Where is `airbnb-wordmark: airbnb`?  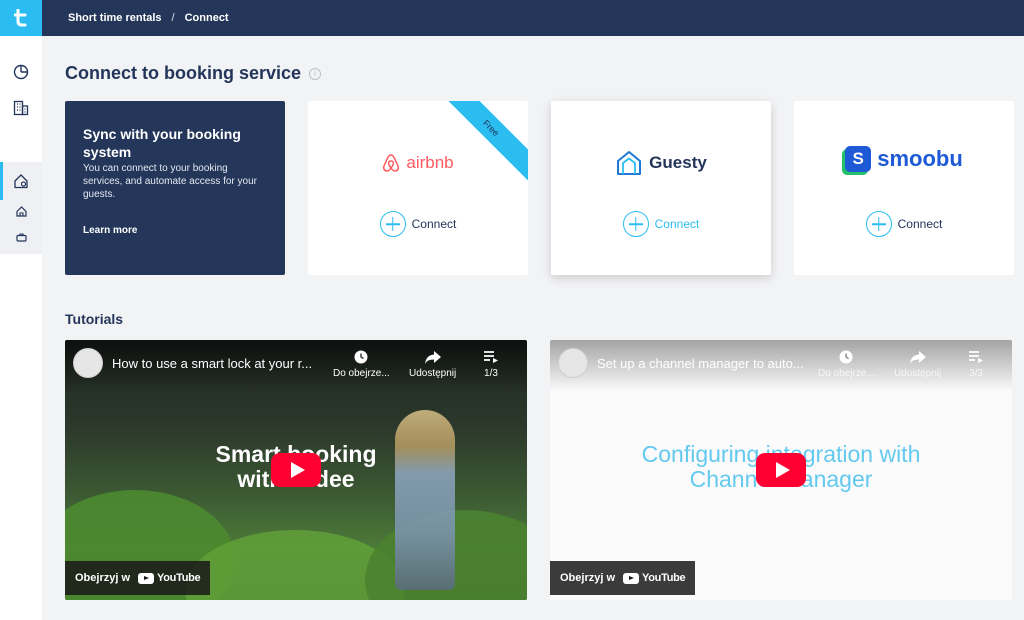
airbnb-wordmark: airbnb is located at coordinates (430, 162).